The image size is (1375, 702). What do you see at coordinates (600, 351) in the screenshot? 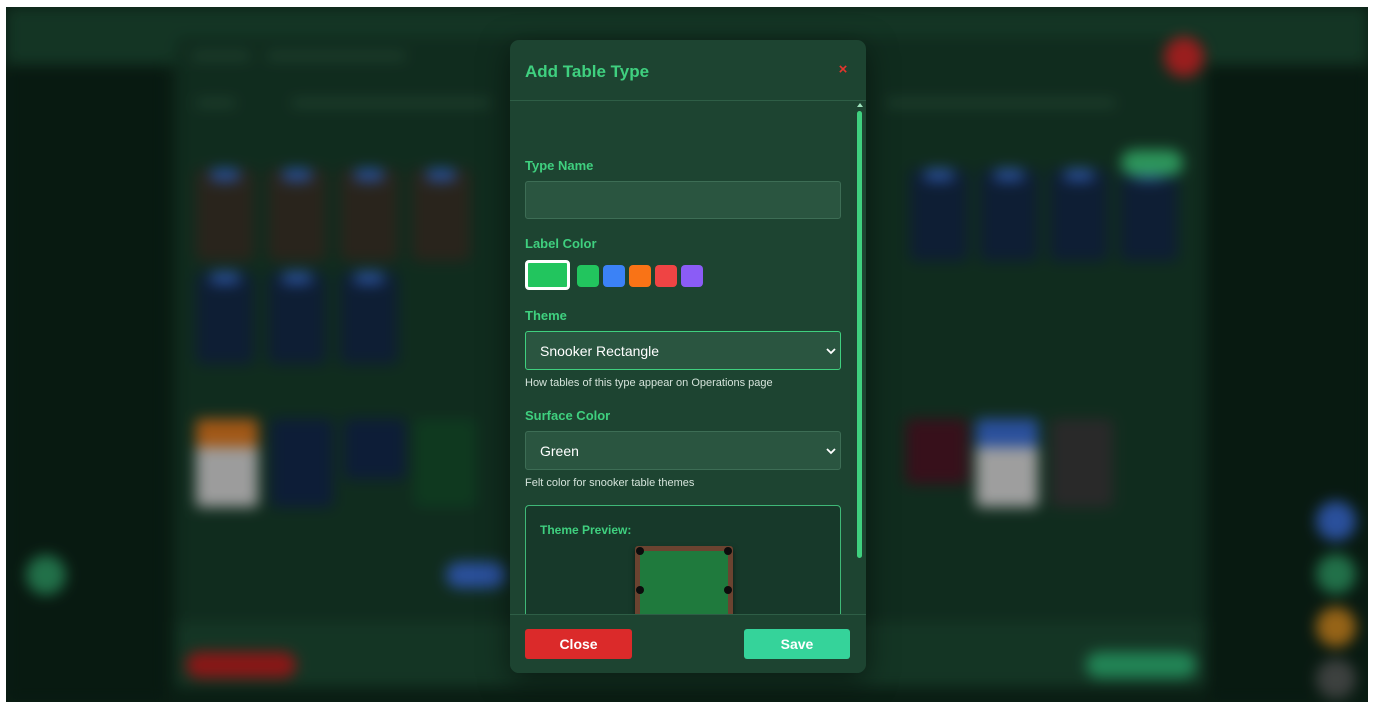
I see `theme-select-value: Snooker Rectangle` at bounding box center [600, 351].